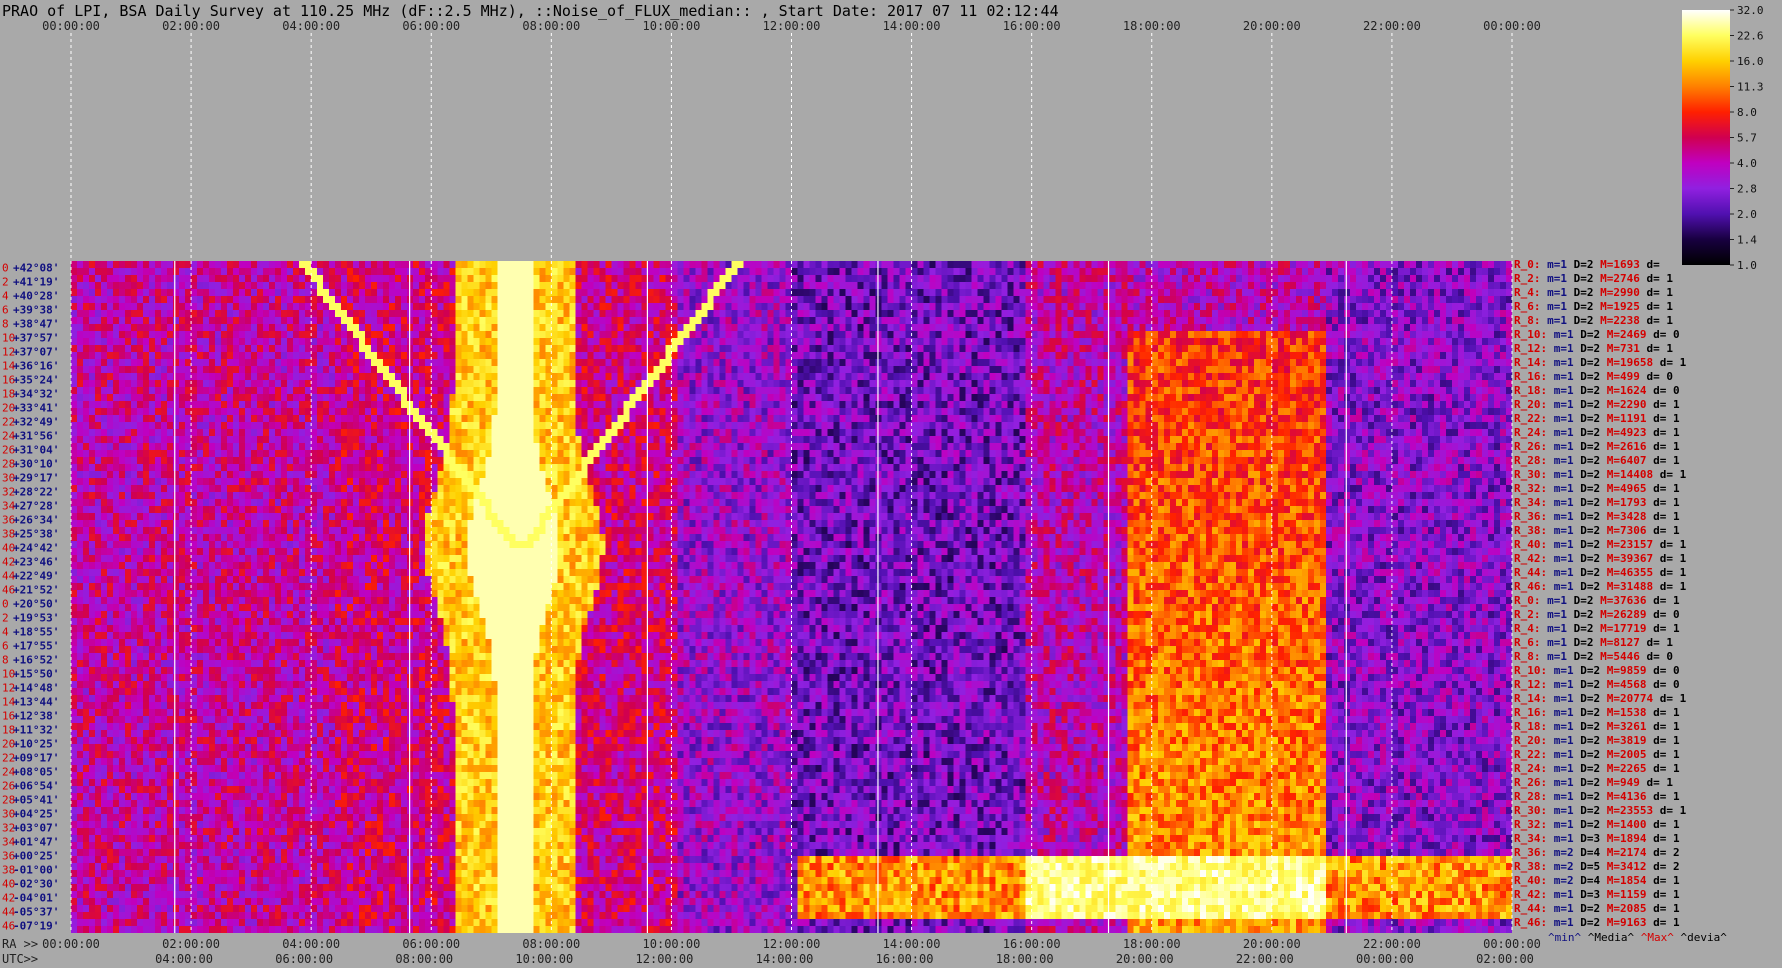 The image size is (1782, 968). I want to click on ra-tick-label: 12:00:00, so click(792, 944).